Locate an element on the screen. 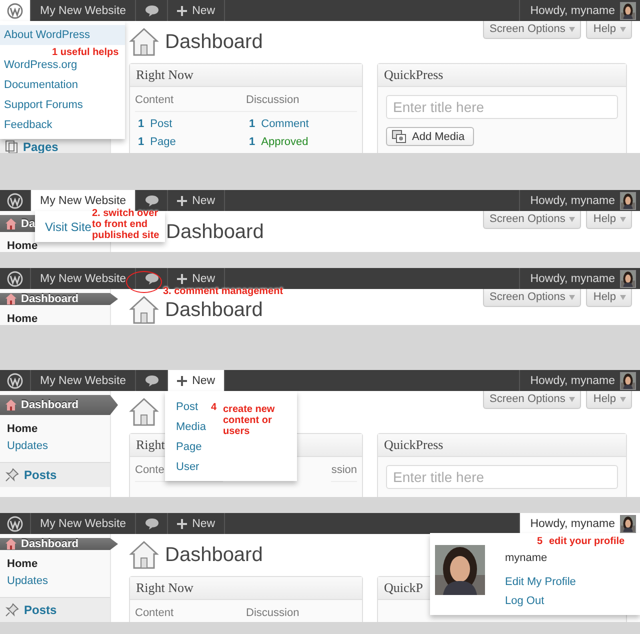 The width and height of the screenshot is (640, 634). add-media-button: Add Media is located at coordinates (430, 136).